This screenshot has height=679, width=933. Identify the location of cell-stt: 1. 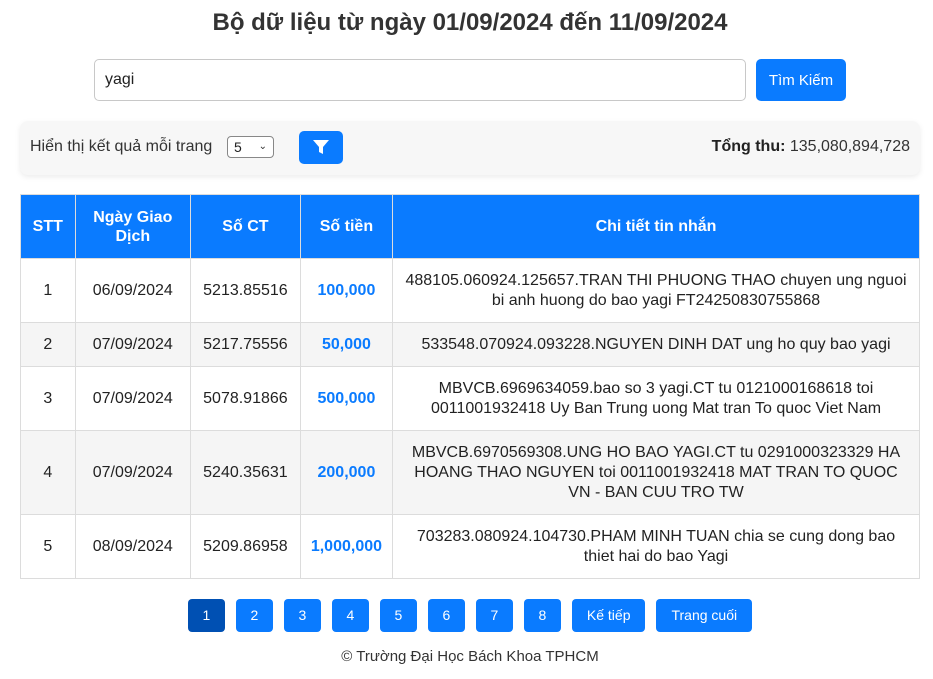
(48, 290).